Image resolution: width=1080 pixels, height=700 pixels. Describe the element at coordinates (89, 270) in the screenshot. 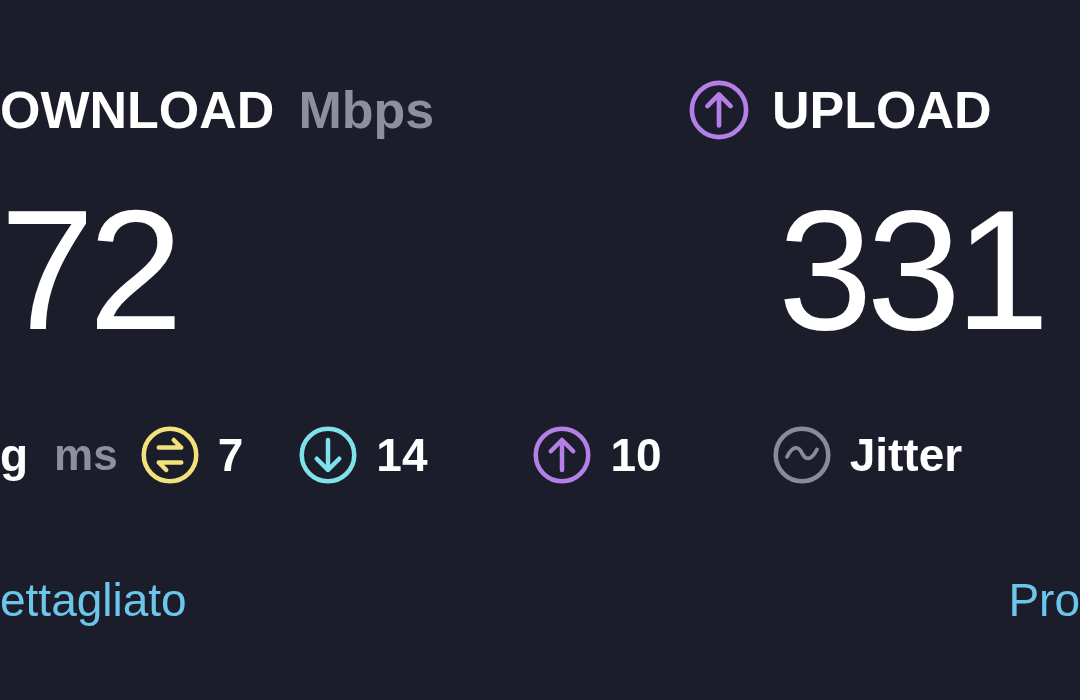

I see `download-speed: 72` at that location.